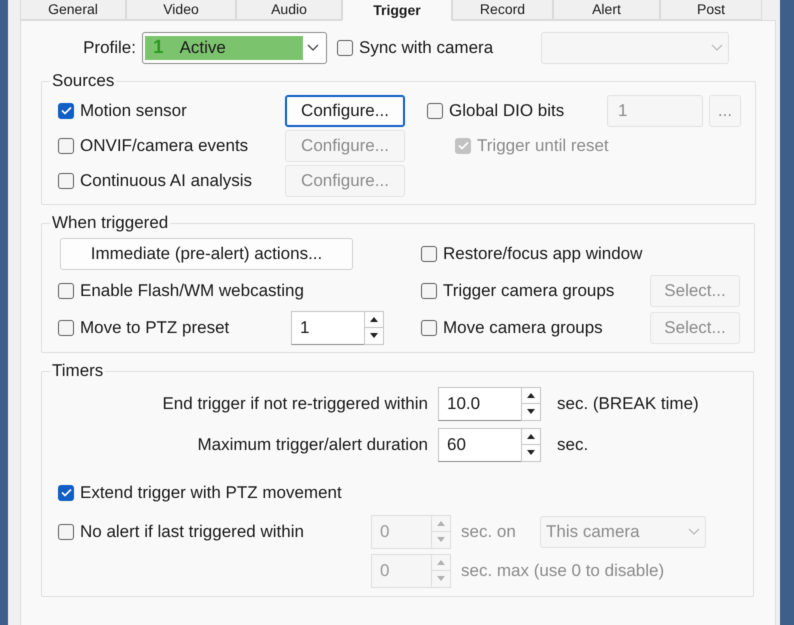  What do you see at coordinates (479, 403) in the screenshot?
I see `number-field: 10.0` at bounding box center [479, 403].